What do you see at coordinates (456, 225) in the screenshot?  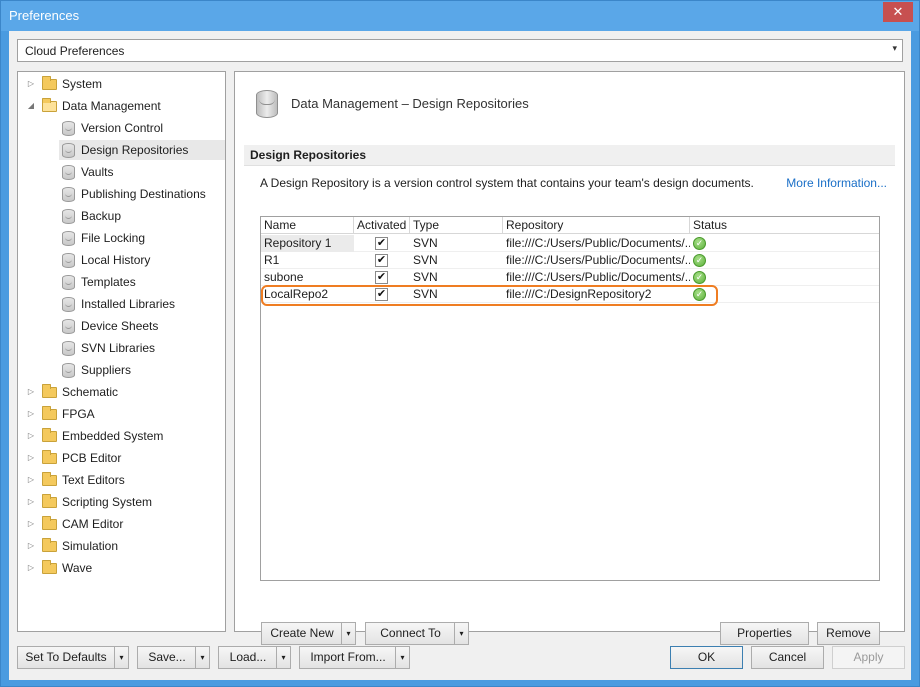 I see `column-header-type: Type` at bounding box center [456, 225].